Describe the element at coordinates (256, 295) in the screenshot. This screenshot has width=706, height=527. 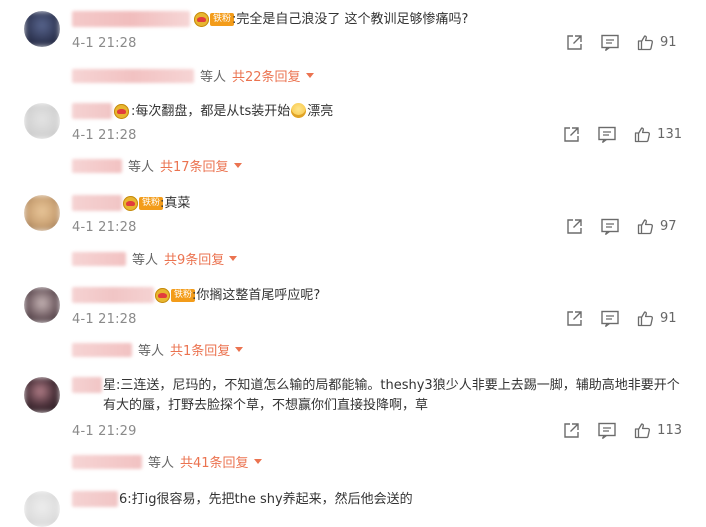
I see `comment-text: :你搁这整首尾呼应呢?` at that location.